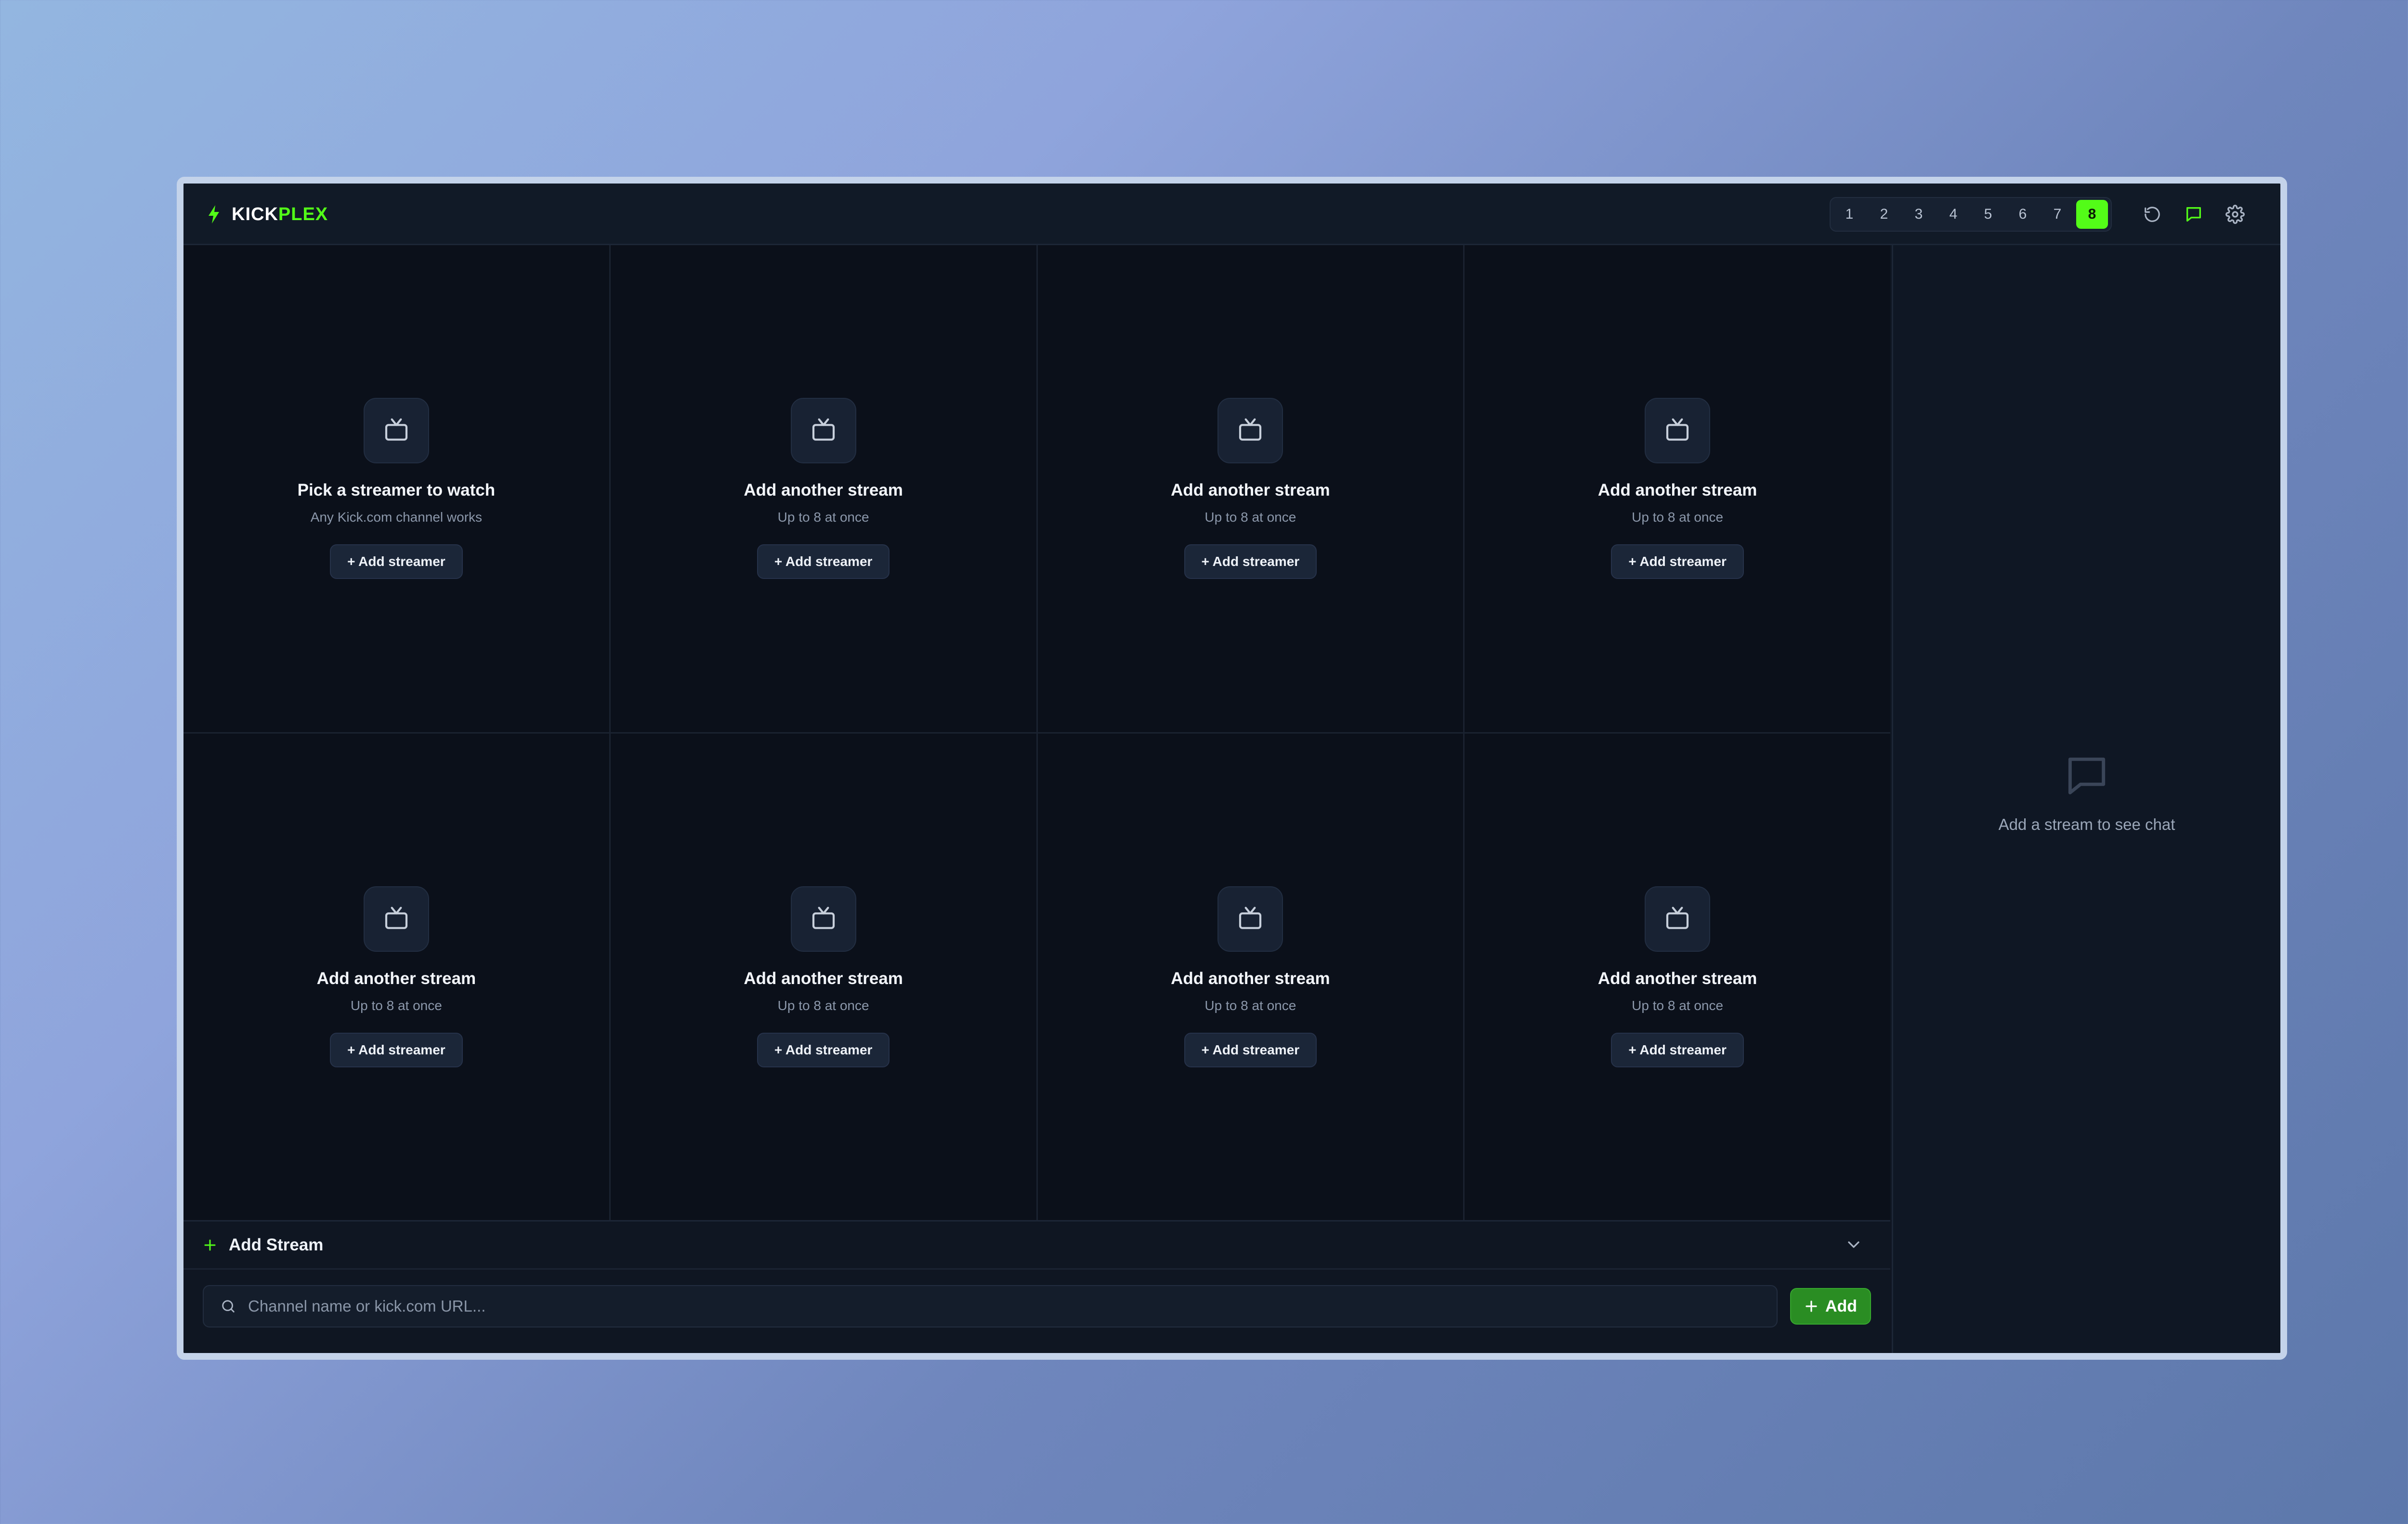 The height and width of the screenshot is (1524, 2408). I want to click on add-stream-toggle: Add Stream, so click(263, 1245).